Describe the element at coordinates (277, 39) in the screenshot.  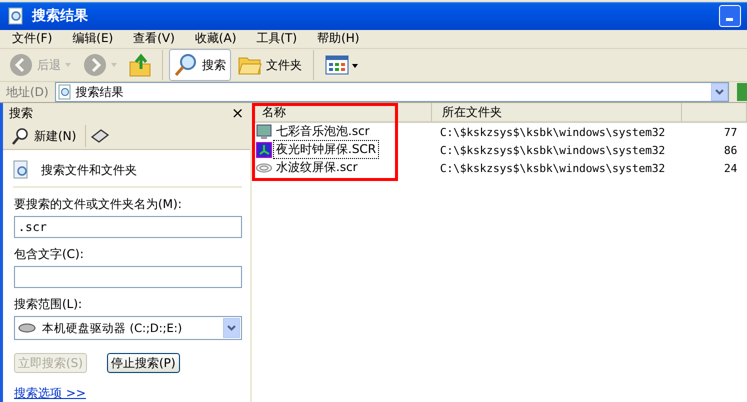
I see `menu-item: 工具(T)` at that location.